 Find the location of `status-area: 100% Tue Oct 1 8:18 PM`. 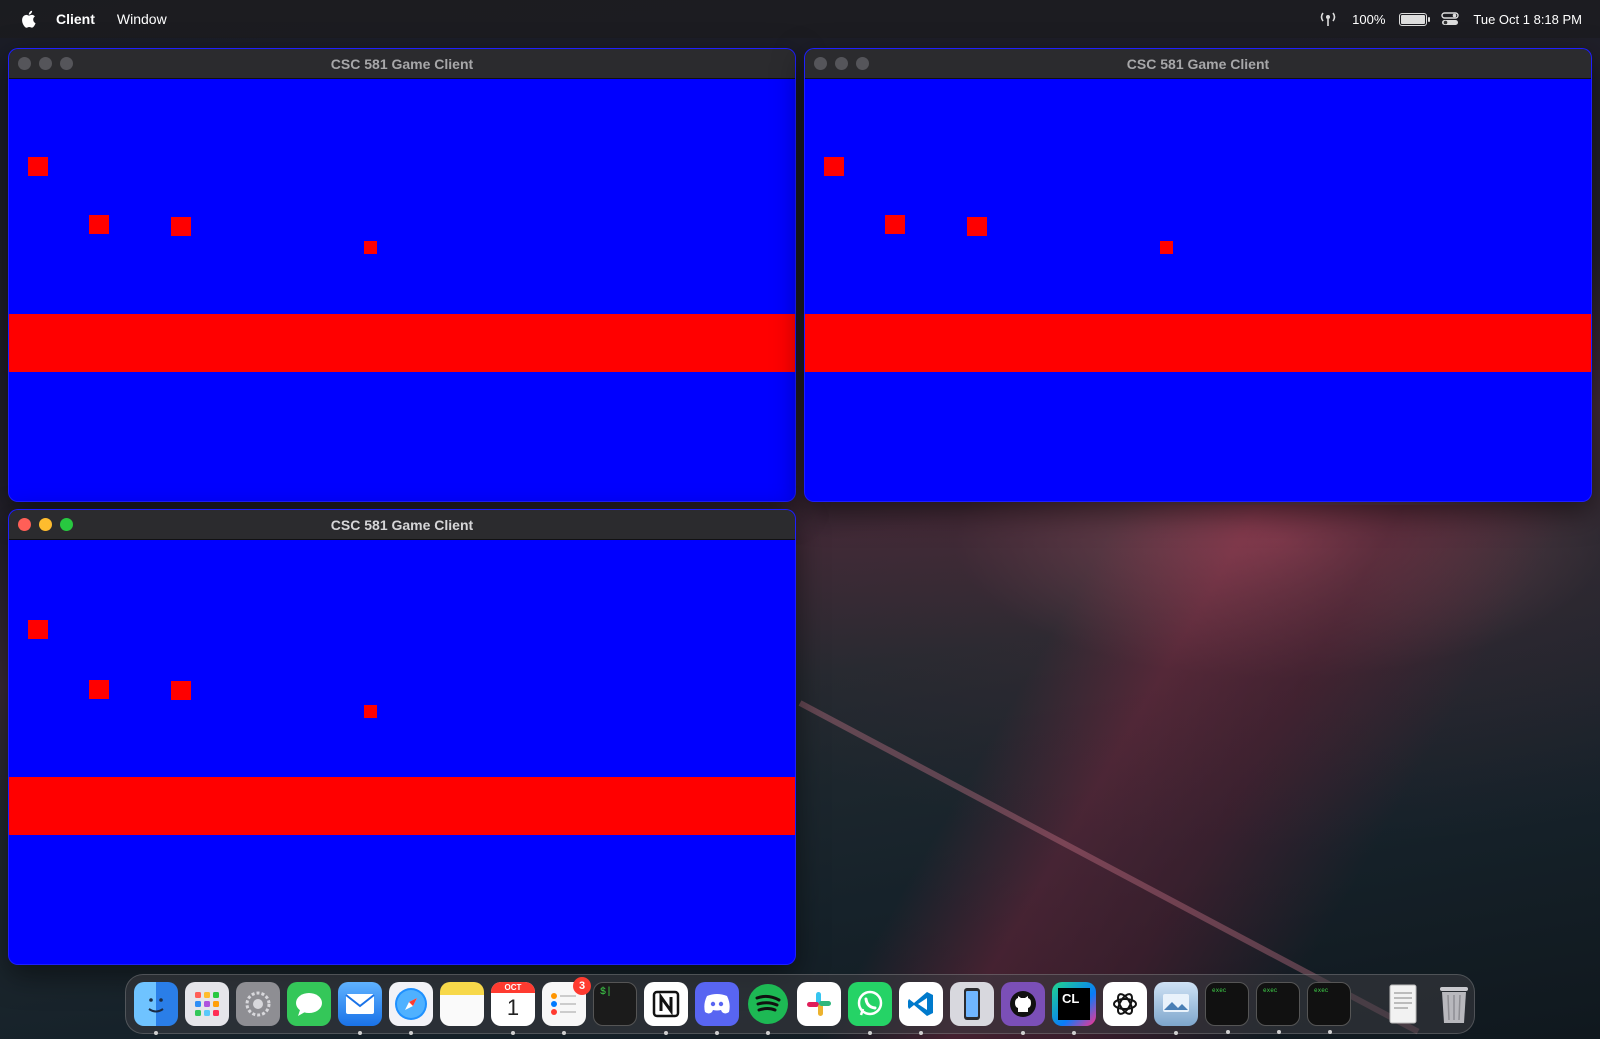

status-area: 100% Tue Oct 1 8:18 PM is located at coordinates (1450, 19).